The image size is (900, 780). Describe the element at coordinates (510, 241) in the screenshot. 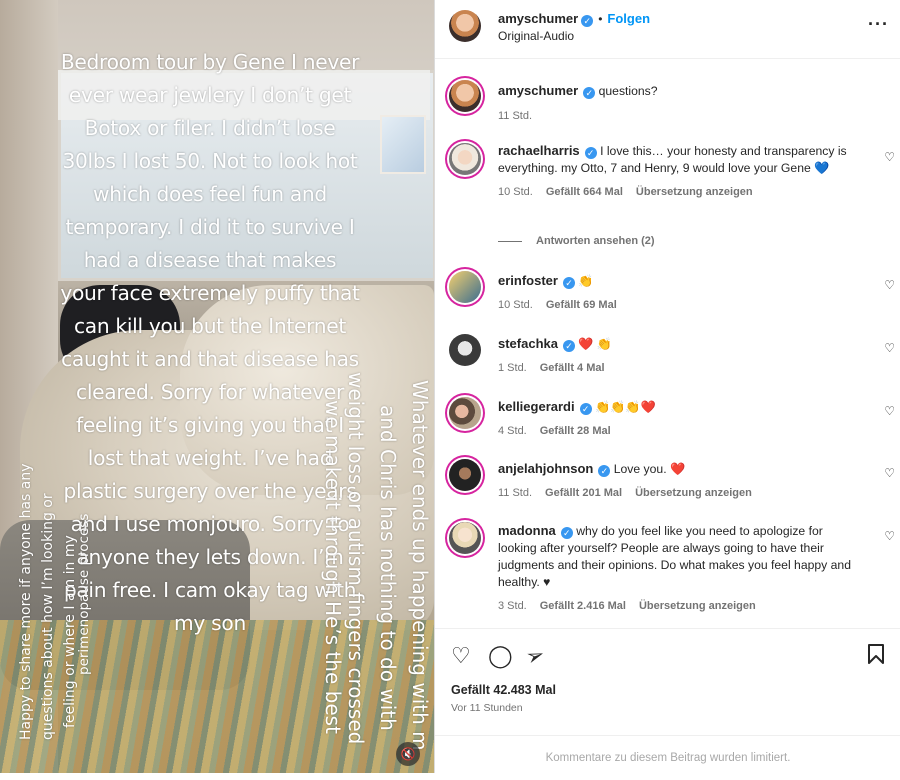

I see `replies-line` at that location.